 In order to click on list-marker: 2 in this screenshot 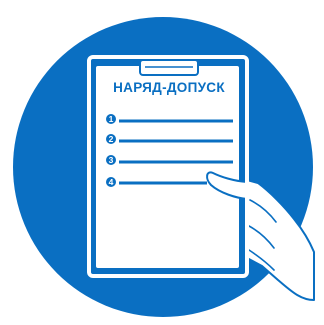, I will do `click(111, 139)`.